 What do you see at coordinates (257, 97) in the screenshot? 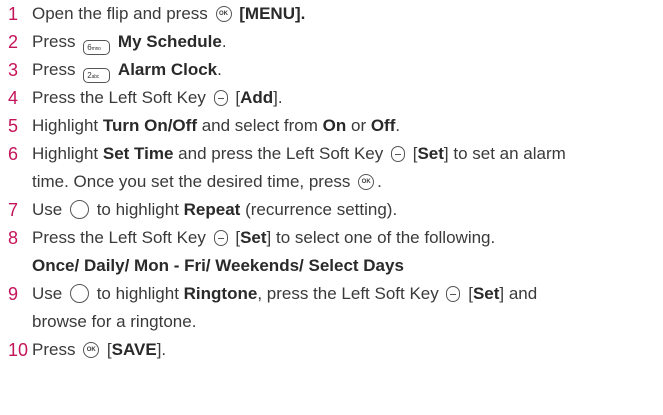
I see `step-bold-text: Add` at bounding box center [257, 97].